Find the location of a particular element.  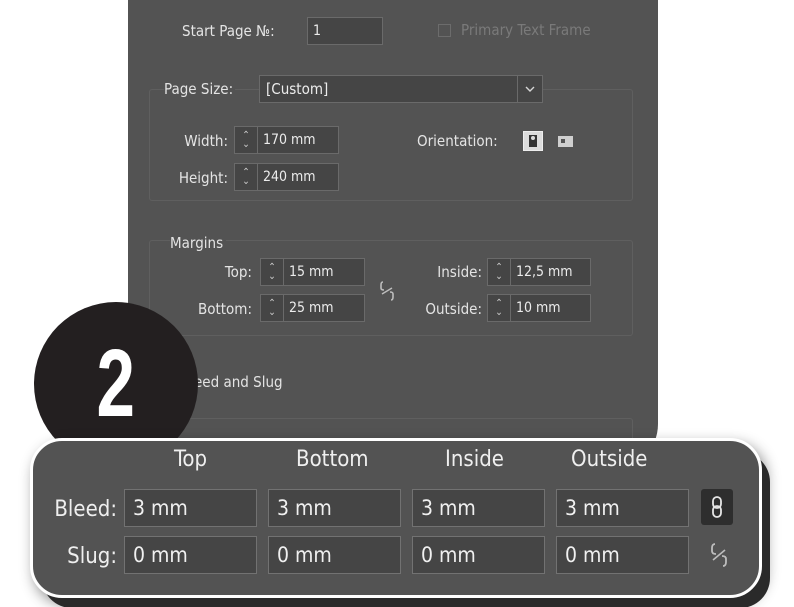

width-value: 170 mm is located at coordinates (298, 140).